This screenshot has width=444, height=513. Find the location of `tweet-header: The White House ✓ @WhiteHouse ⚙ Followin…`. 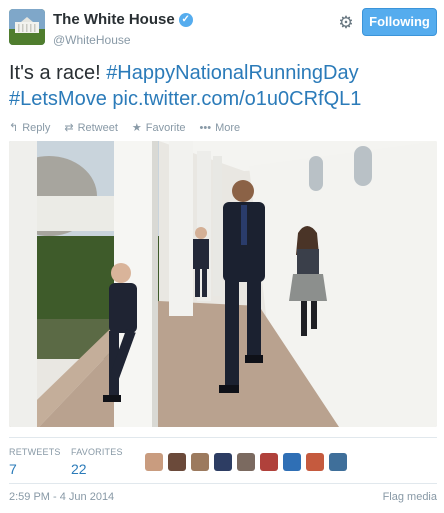

tweet-header: The White House ✓ @WhiteHouse ⚙ Followin… is located at coordinates (223, 30).